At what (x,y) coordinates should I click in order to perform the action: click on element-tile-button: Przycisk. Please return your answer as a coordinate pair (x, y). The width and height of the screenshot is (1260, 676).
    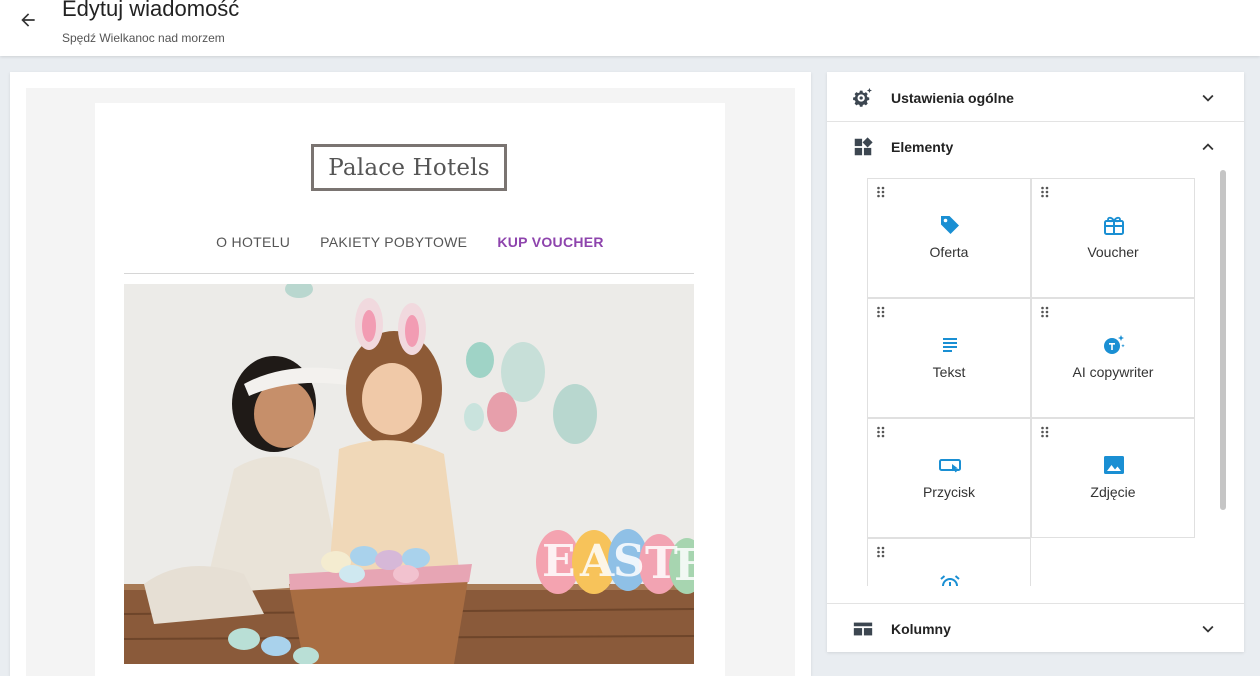
    Looking at the image, I should click on (949, 478).